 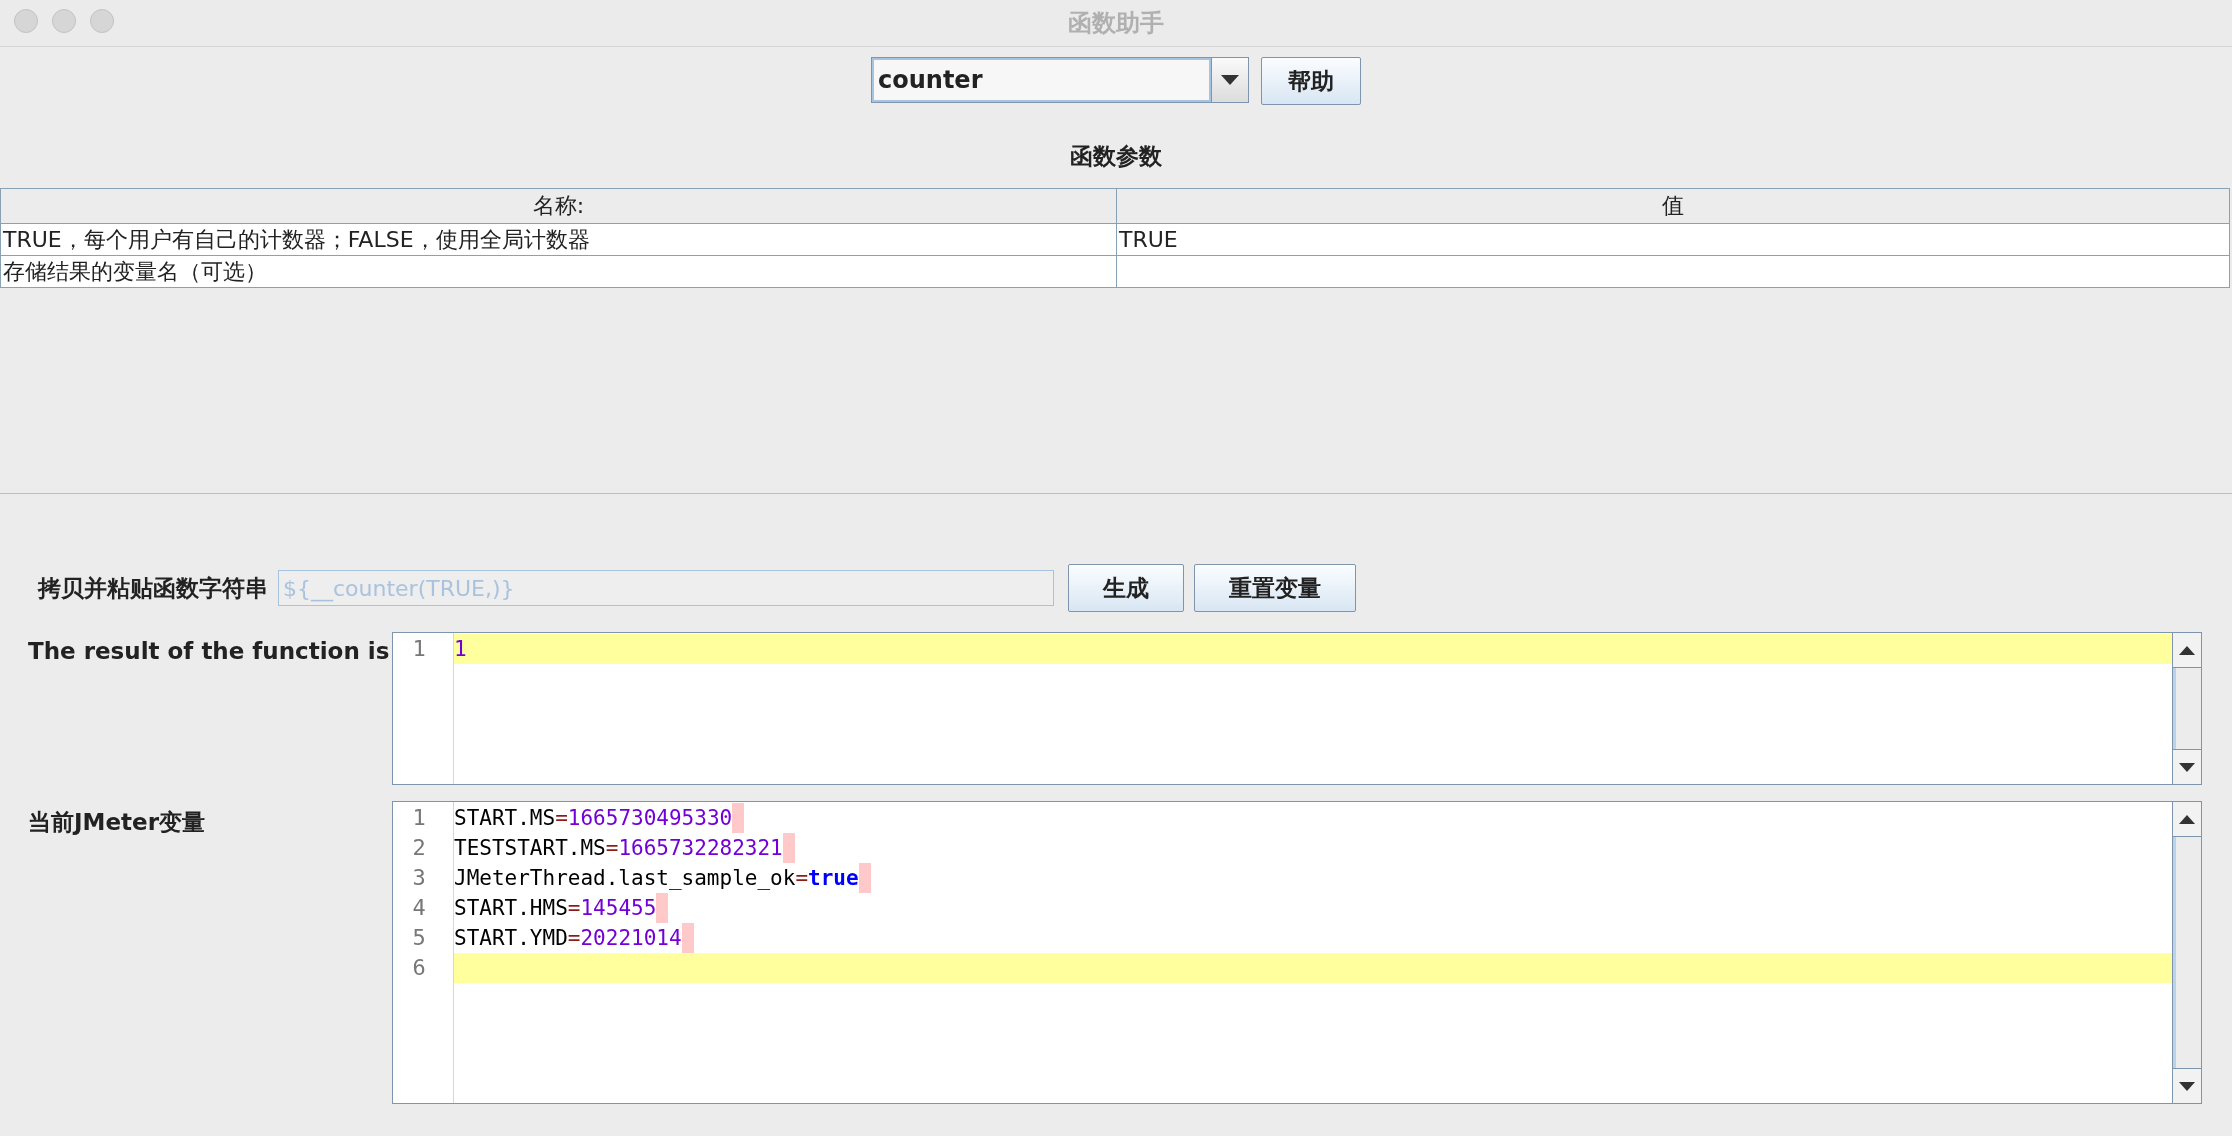 What do you see at coordinates (1116, 156) in the screenshot?
I see `section-title: 函数参数` at bounding box center [1116, 156].